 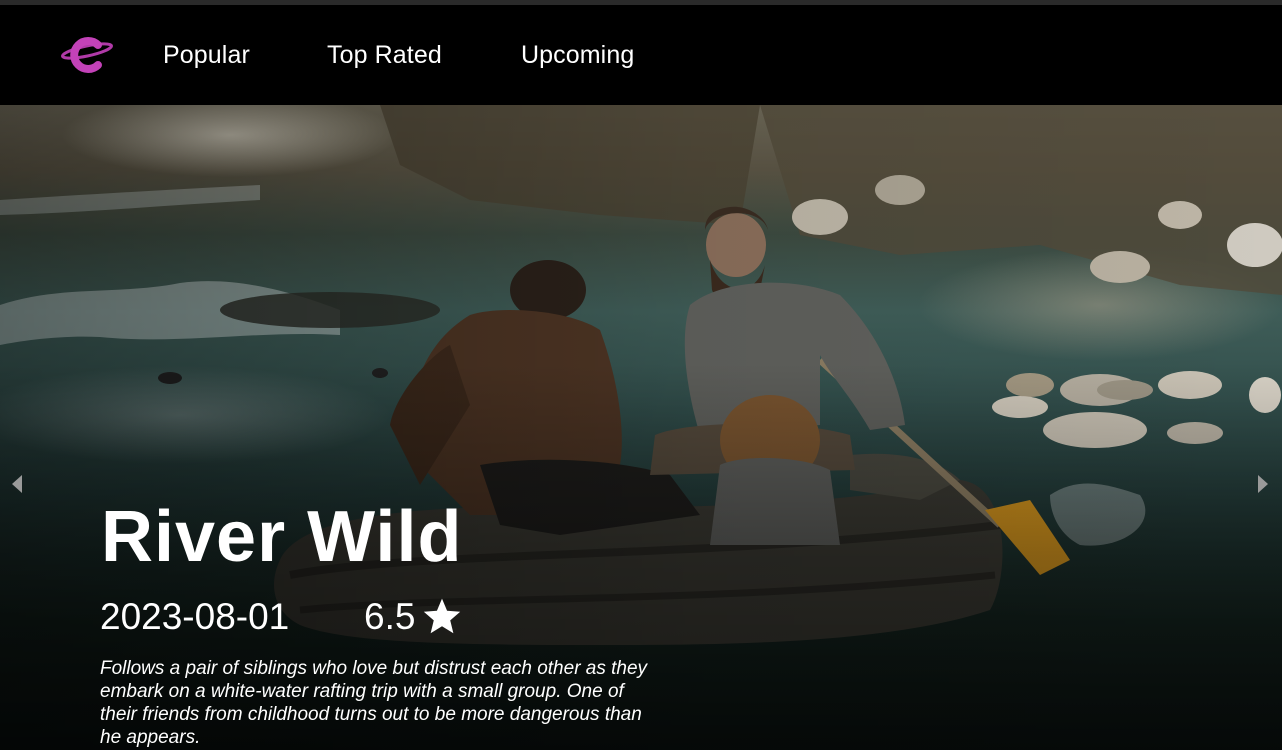 What do you see at coordinates (384, 55) in the screenshot?
I see `nav-link-top-rated: Top Rated` at bounding box center [384, 55].